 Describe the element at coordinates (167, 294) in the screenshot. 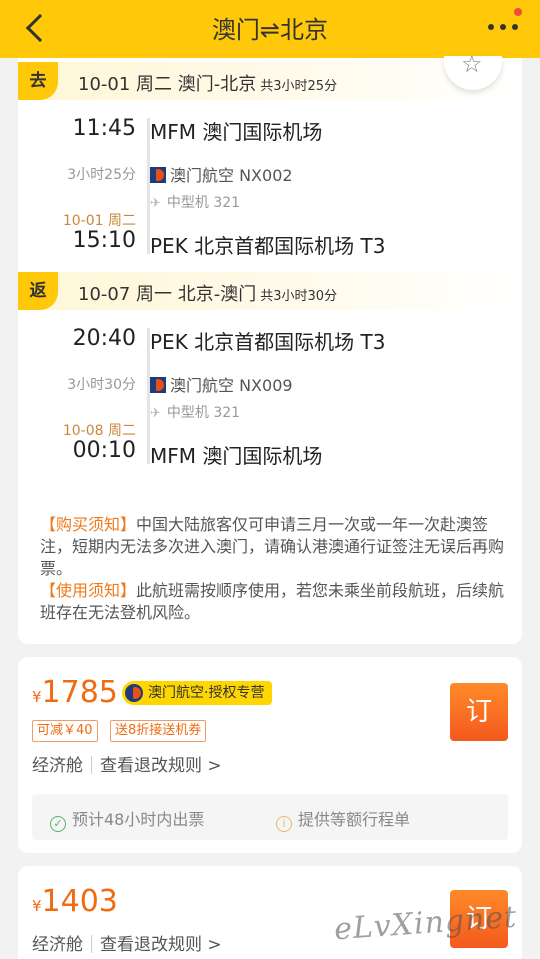

I see `return-date-route-text: 10-07 周一 北京-澳门` at that location.